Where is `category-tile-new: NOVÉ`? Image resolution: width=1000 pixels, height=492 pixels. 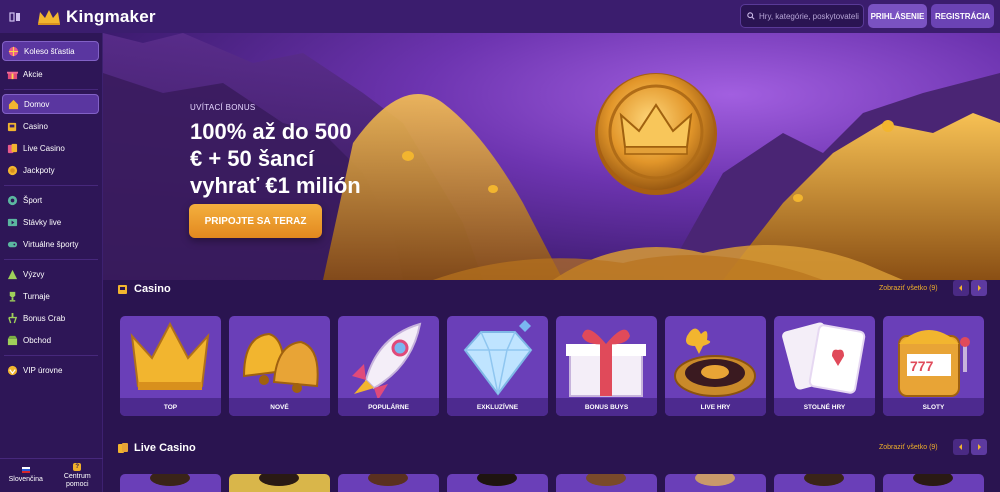
category-tile-new: NOVÉ is located at coordinates (279, 366).